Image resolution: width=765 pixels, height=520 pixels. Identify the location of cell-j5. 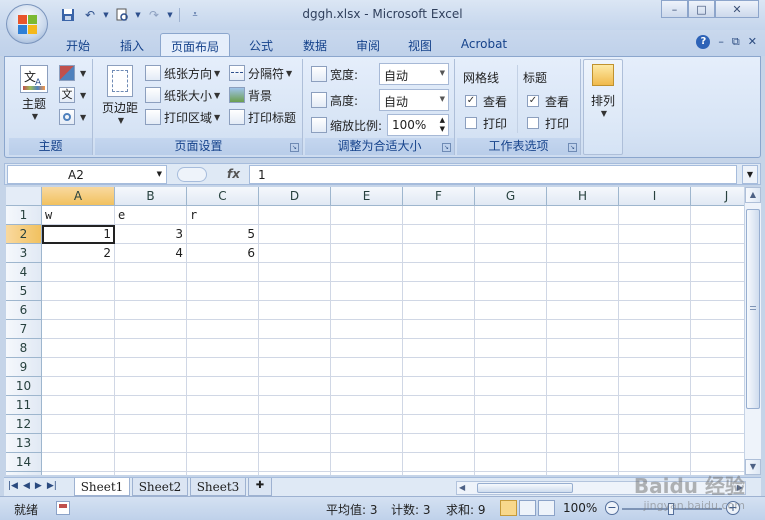
(717, 291).